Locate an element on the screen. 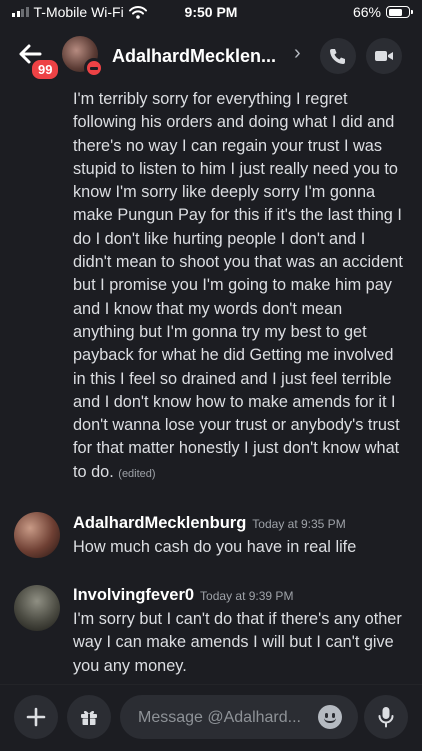  message-input is located at coordinates (223, 718).